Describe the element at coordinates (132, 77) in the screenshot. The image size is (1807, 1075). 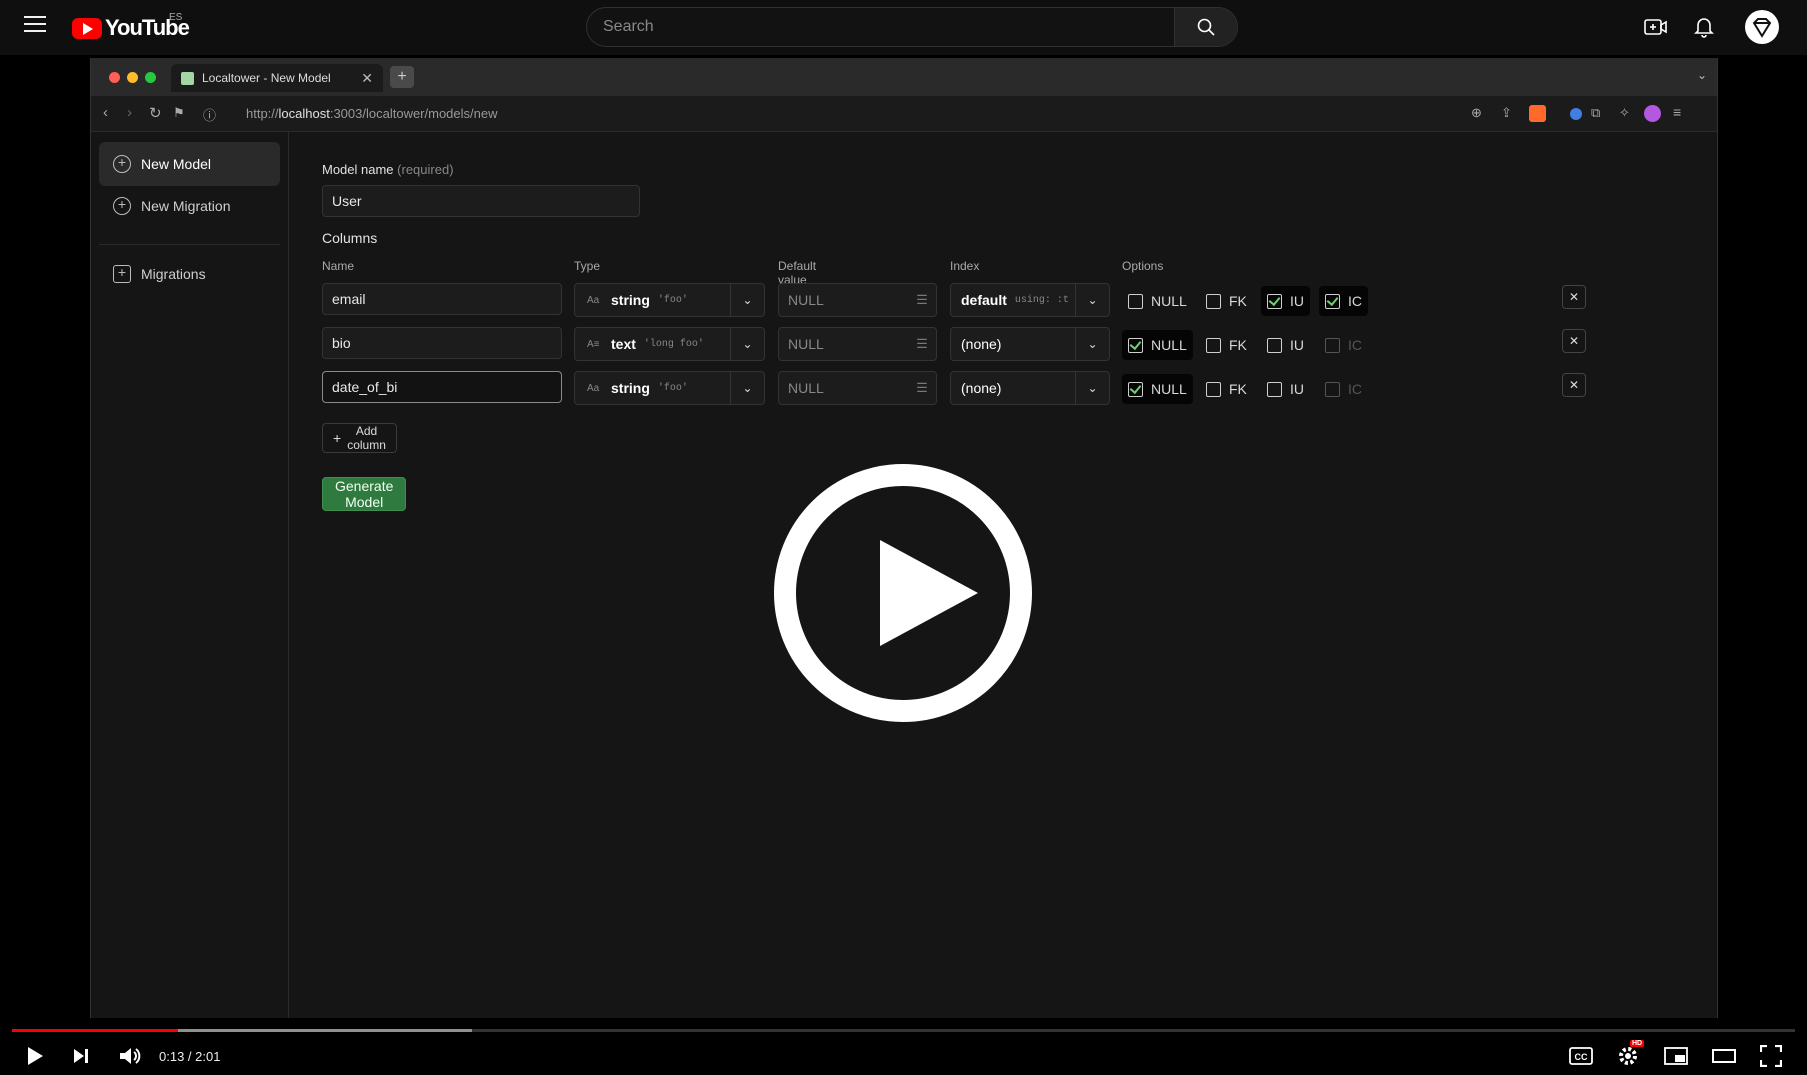
I see `minimize-window-icon` at that location.